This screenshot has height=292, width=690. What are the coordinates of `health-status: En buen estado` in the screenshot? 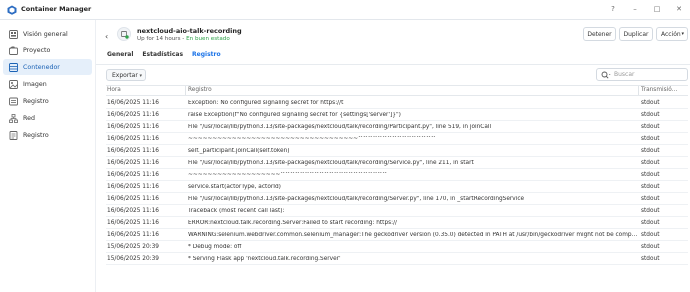 It's located at (208, 39).